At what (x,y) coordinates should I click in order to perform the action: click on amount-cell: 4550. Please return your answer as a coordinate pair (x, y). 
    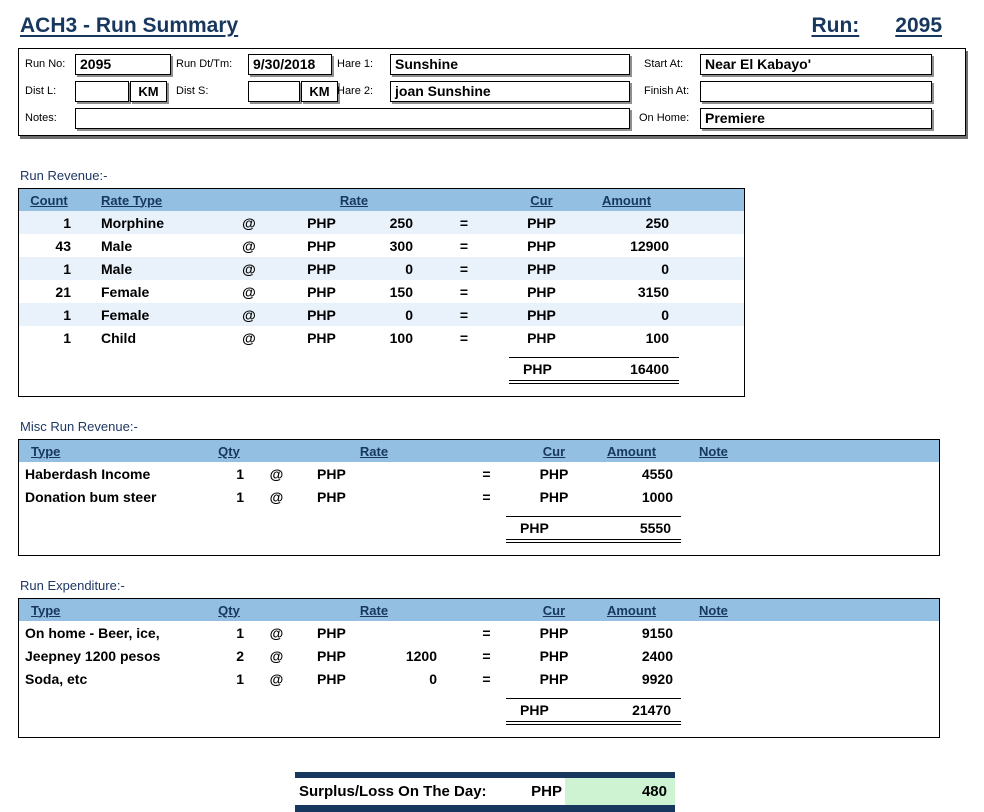
    Looking at the image, I should click on (657, 473).